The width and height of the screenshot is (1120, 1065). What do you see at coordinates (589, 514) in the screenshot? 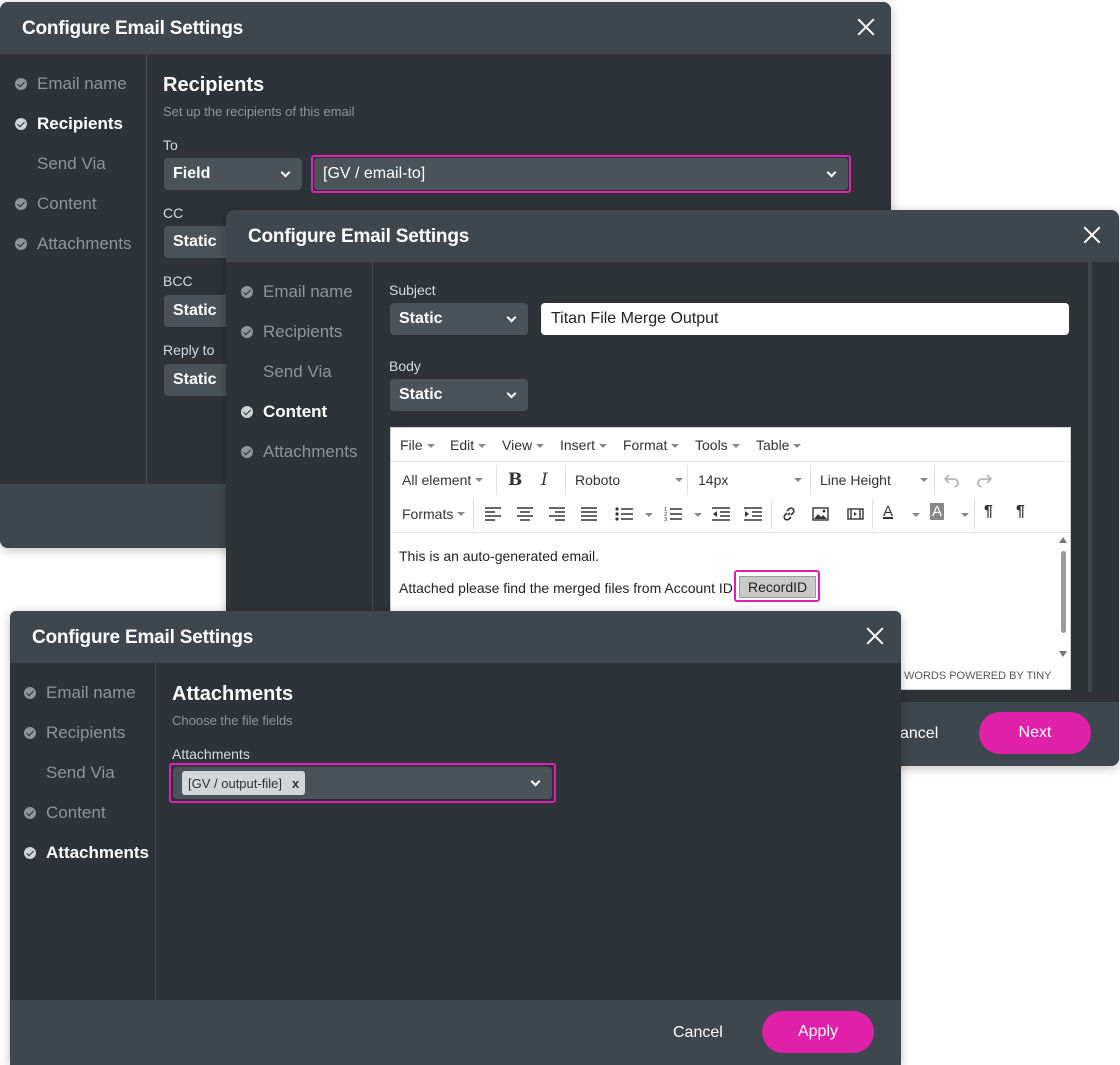
I see `align-justify-icon` at bounding box center [589, 514].